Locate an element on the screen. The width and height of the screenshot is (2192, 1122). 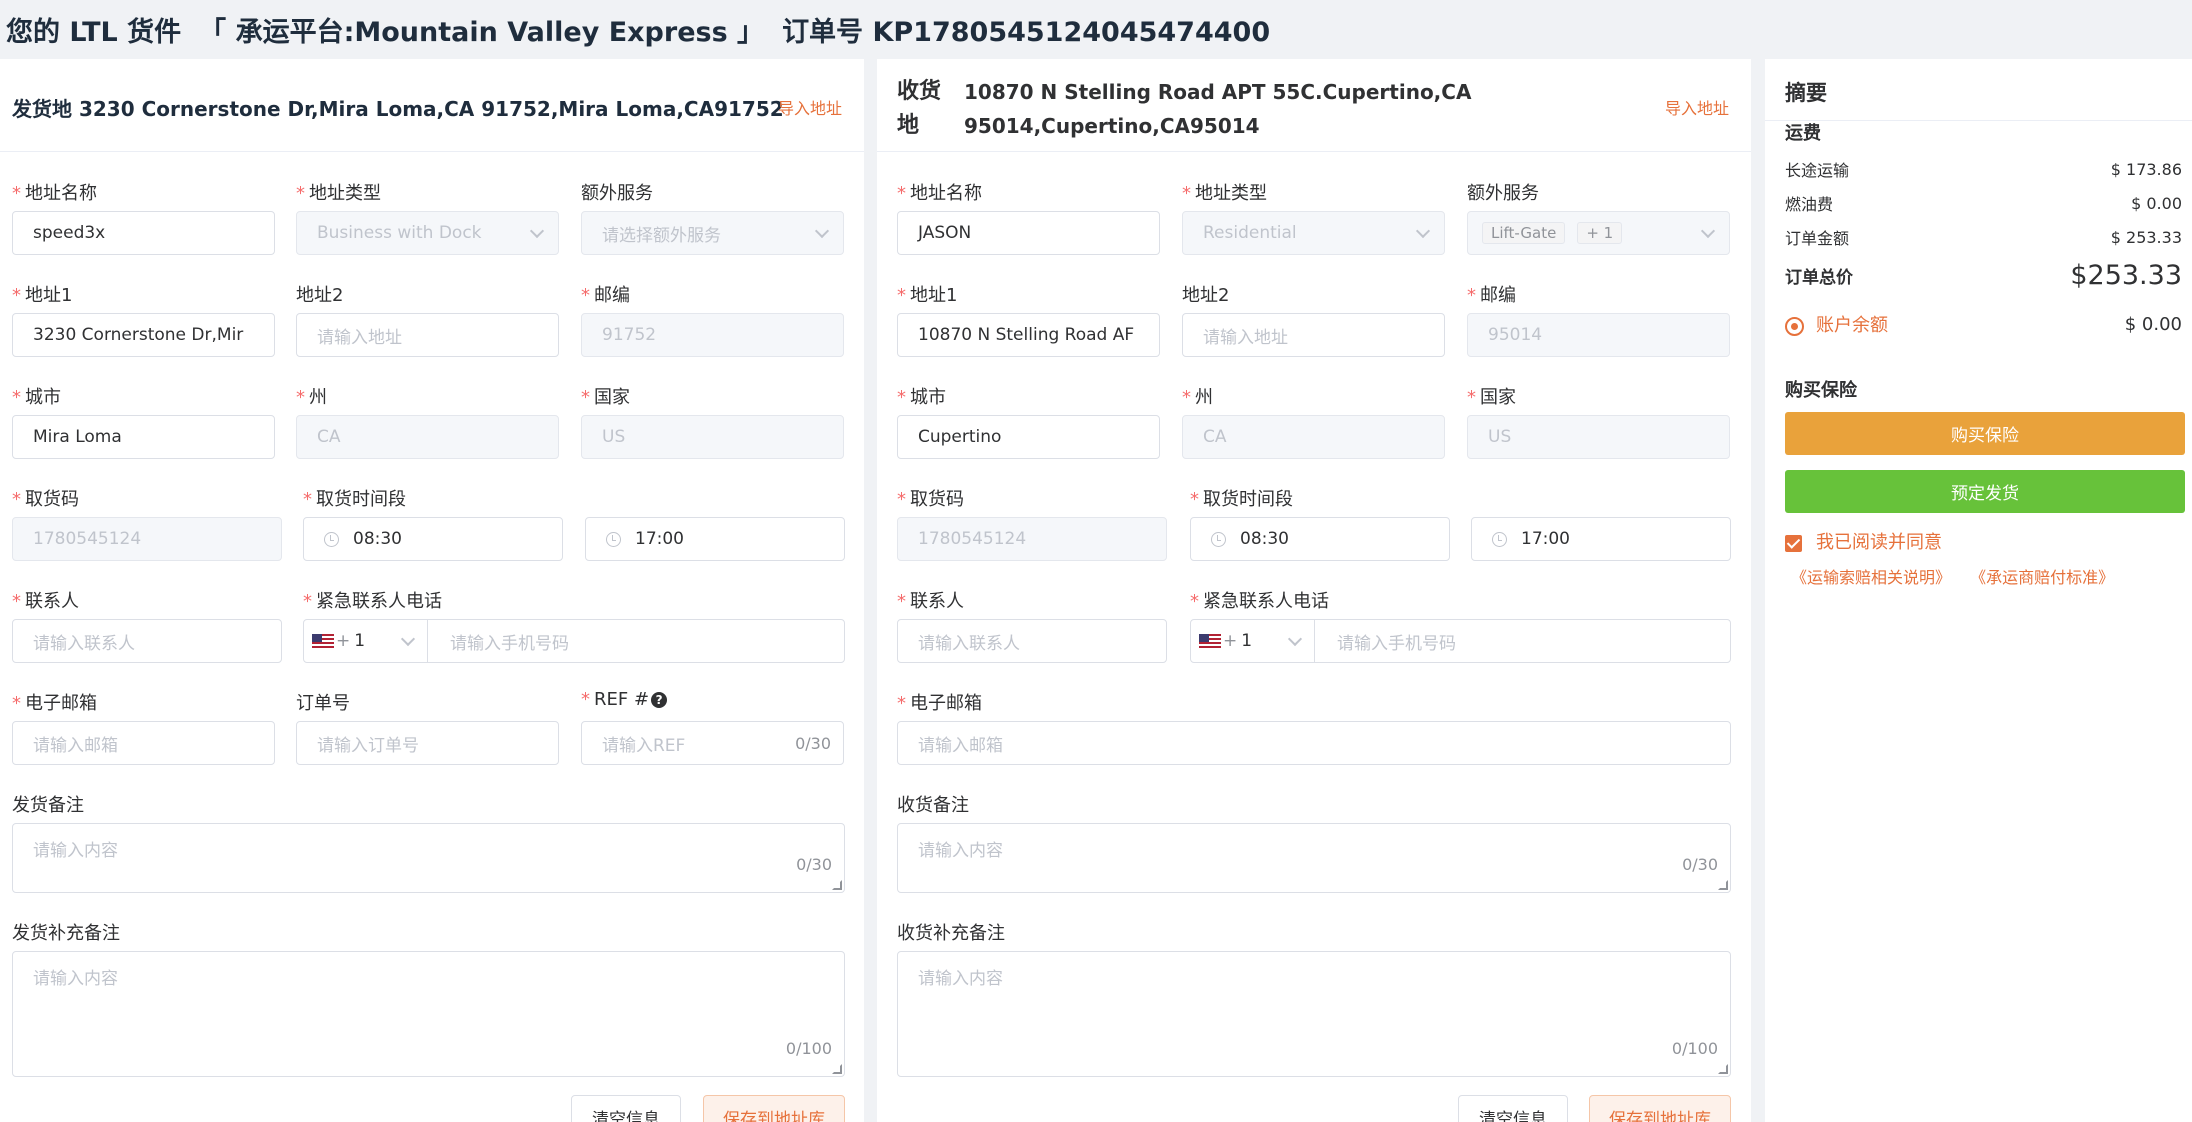
shipper-extra-service-select: 请选择额外服务 is located at coordinates (712, 233).